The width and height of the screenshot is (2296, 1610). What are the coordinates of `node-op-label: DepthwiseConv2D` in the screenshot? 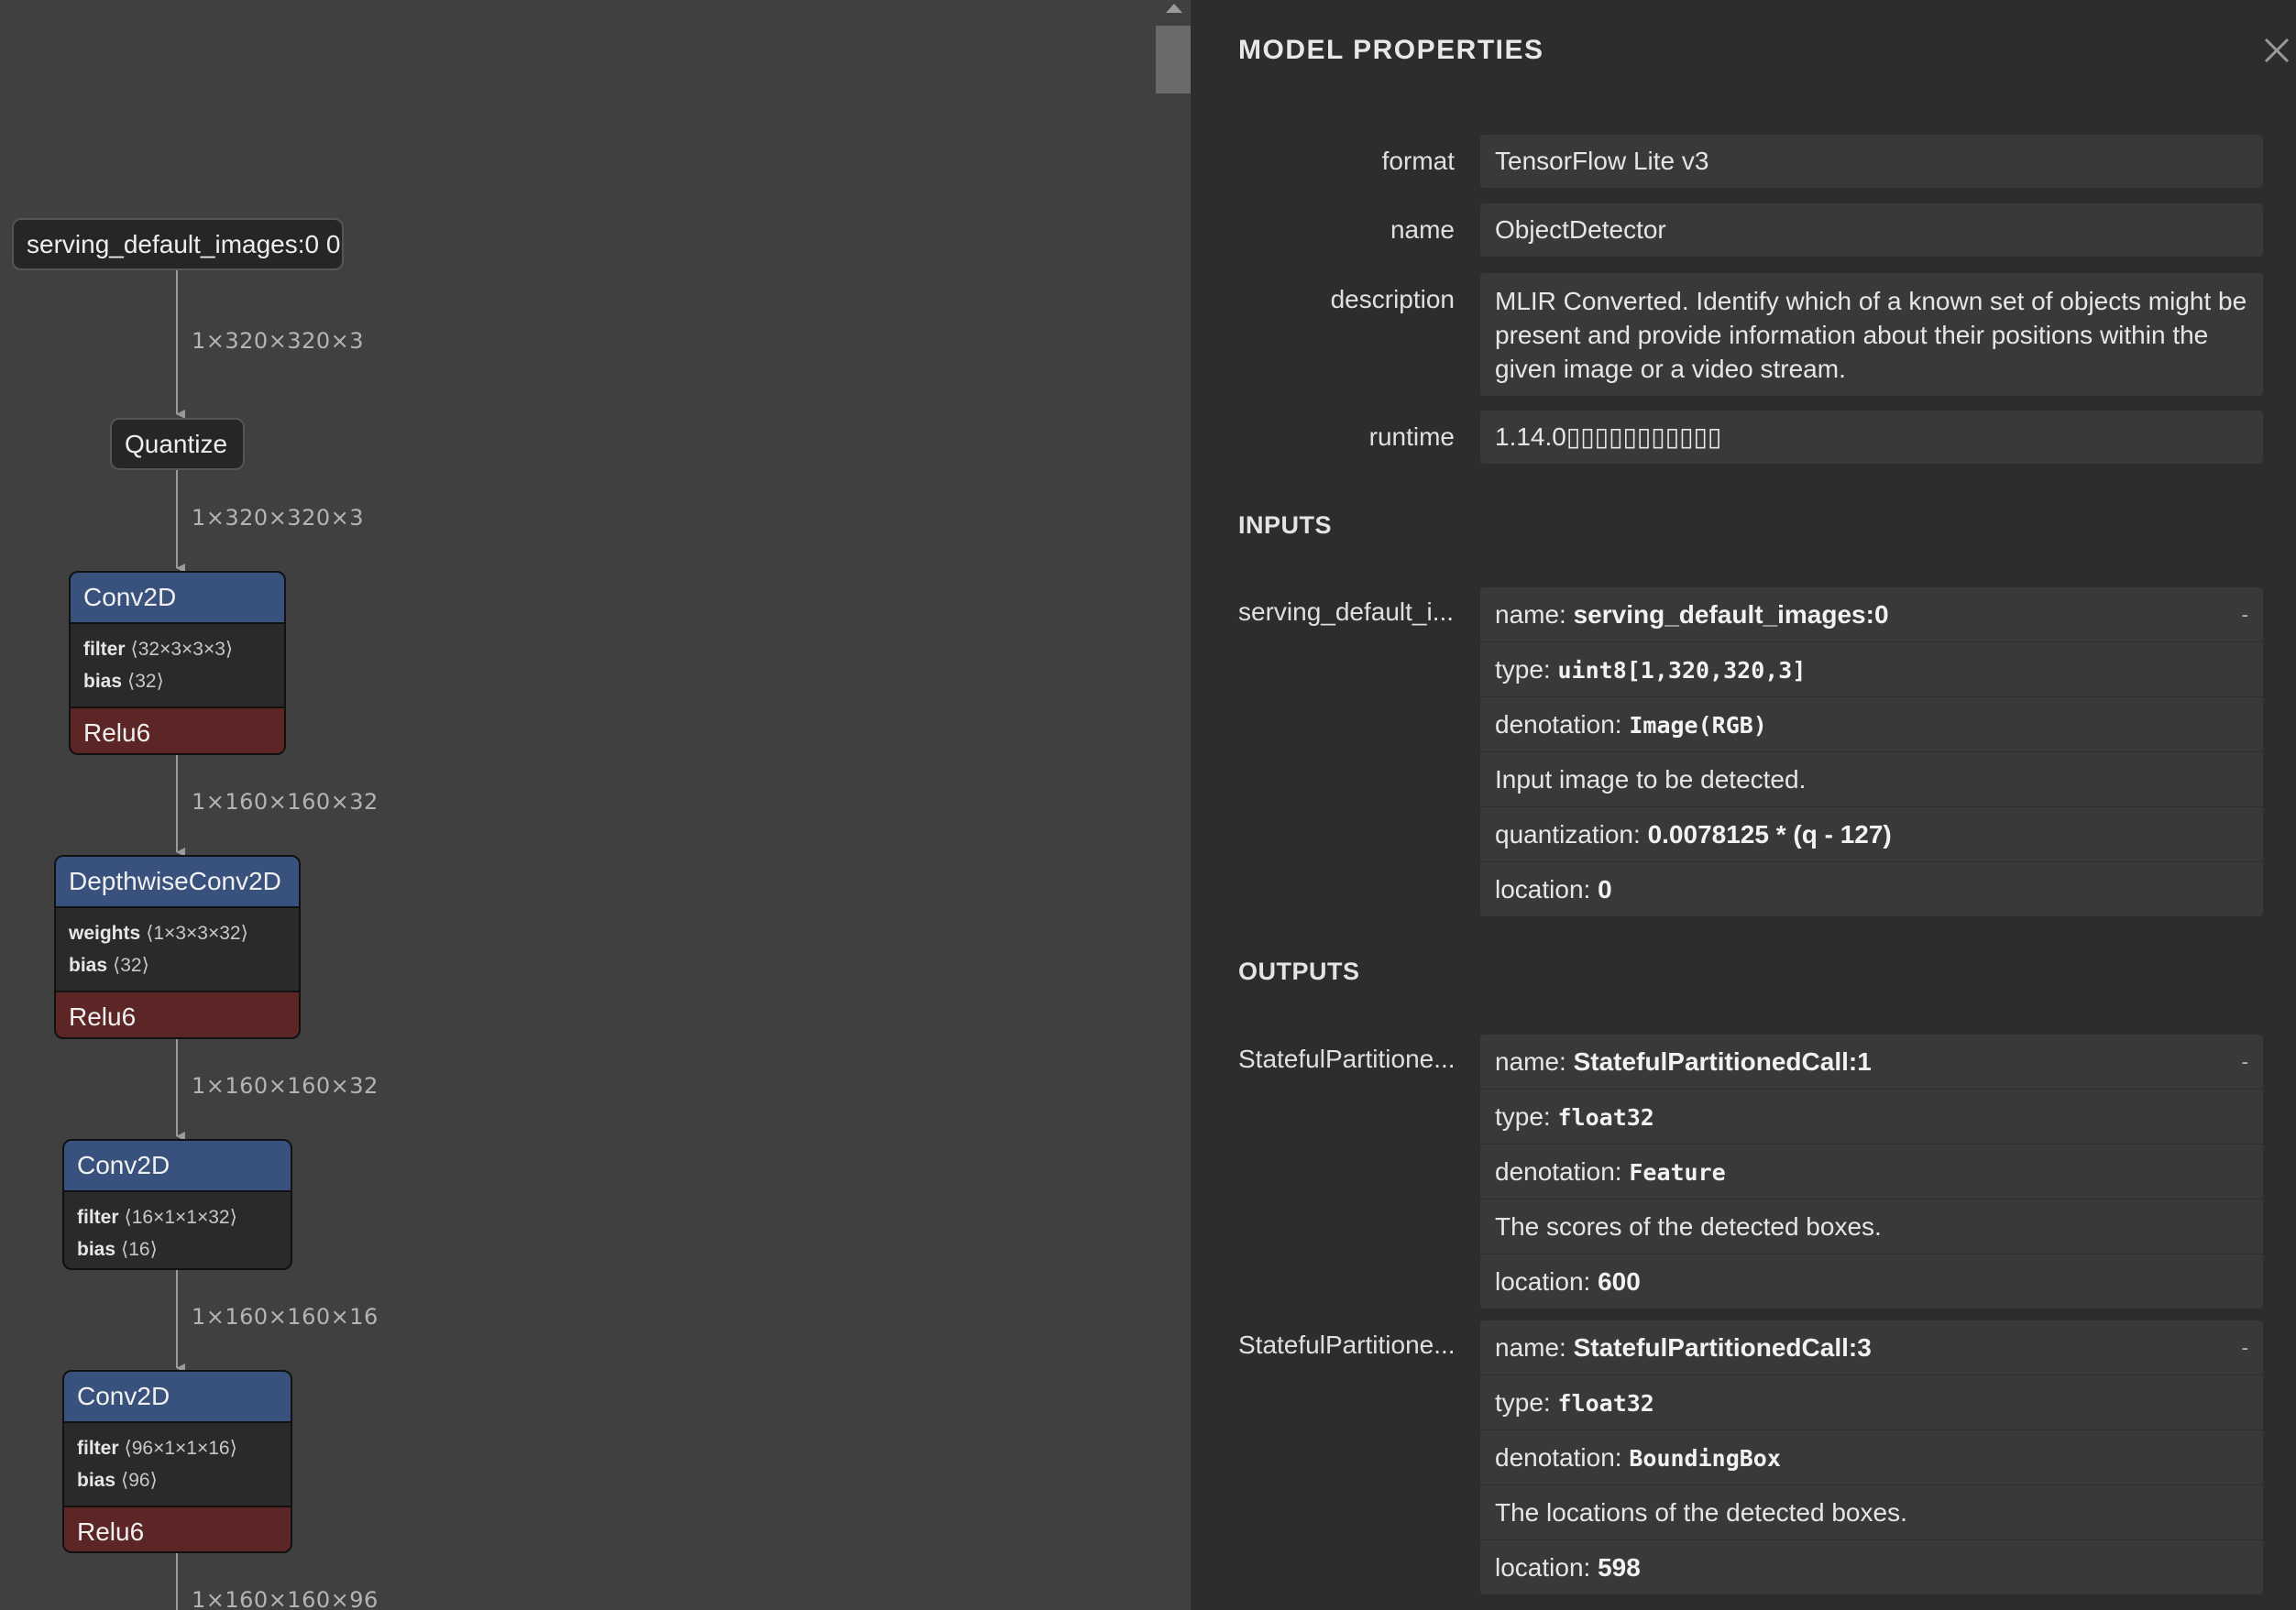 It's located at (177, 882).